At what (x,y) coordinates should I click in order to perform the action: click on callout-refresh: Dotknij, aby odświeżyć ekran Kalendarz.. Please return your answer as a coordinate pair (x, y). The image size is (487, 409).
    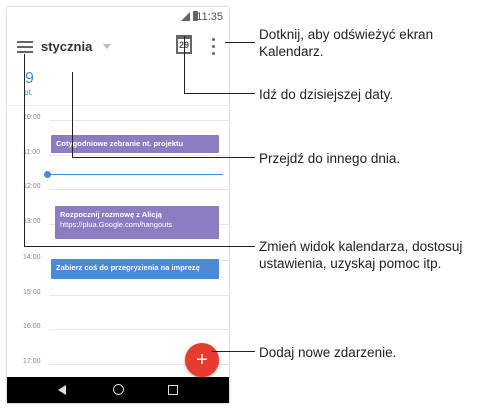
    Looking at the image, I should click on (346, 43).